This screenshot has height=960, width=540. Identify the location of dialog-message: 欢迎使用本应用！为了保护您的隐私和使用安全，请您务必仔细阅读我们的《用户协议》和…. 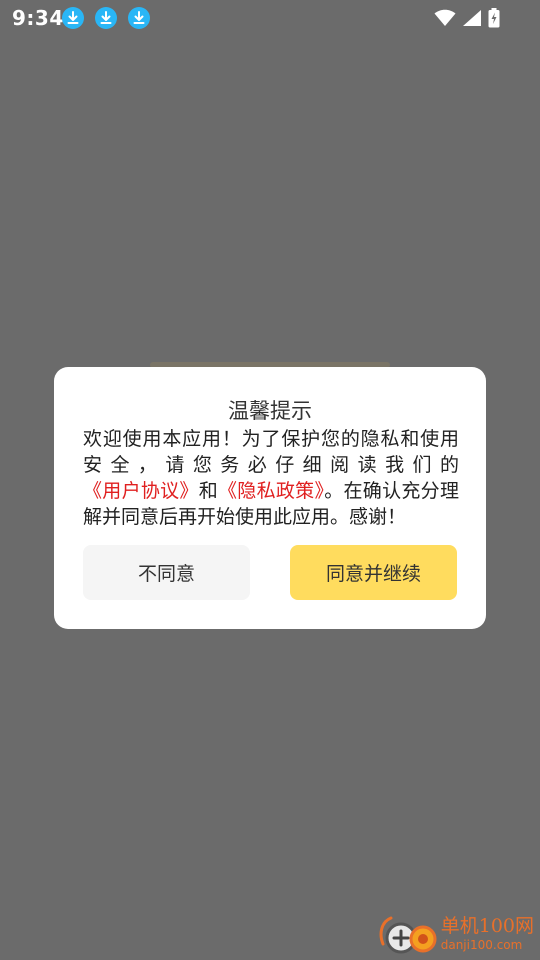
(271, 478).